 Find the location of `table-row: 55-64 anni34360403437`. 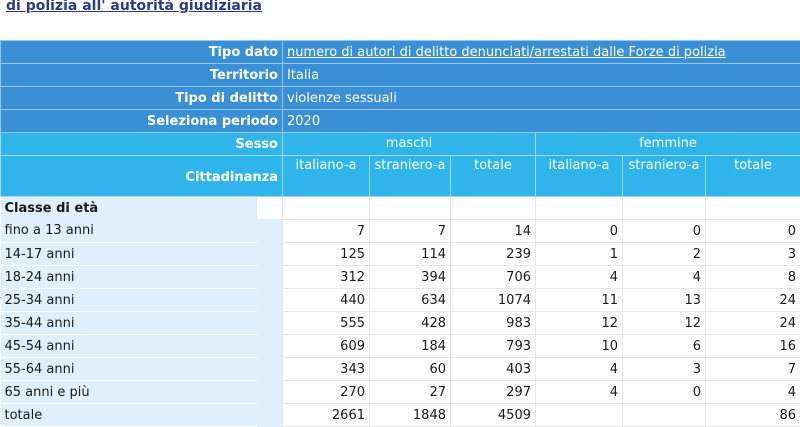

table-row: 55-64 anni34360403437 is located at coordinates (400, 369).